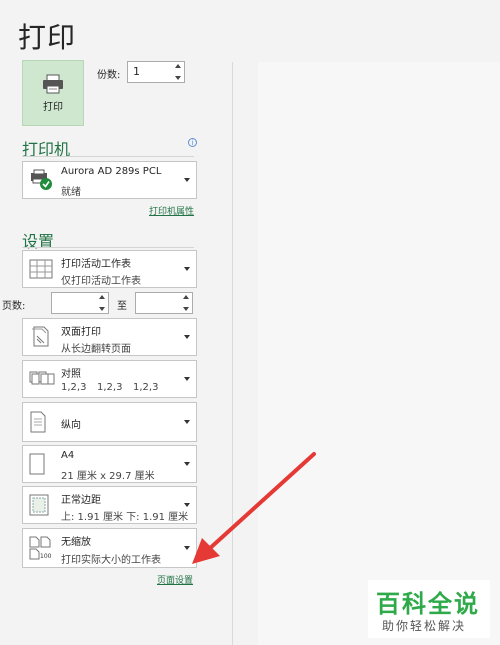 The image size is (500, 645). I want to click on print-scope-title: 打印活动工作表, so click(96, 264).